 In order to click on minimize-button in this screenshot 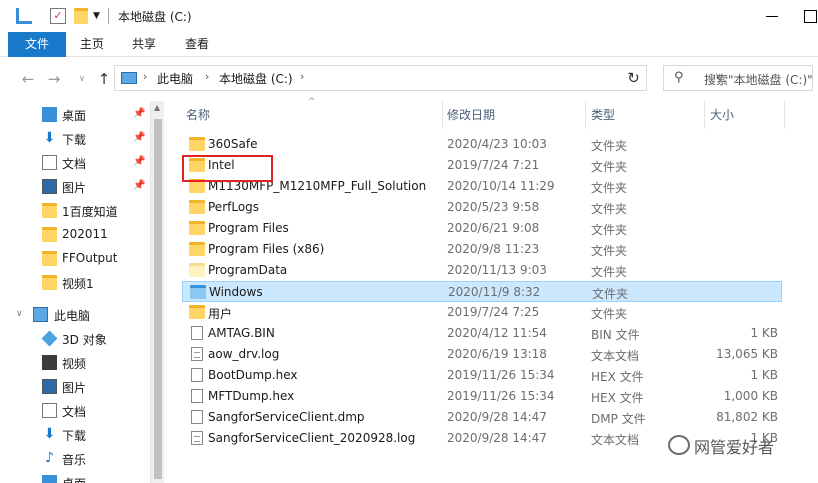, I will do `click(773, 16)`.